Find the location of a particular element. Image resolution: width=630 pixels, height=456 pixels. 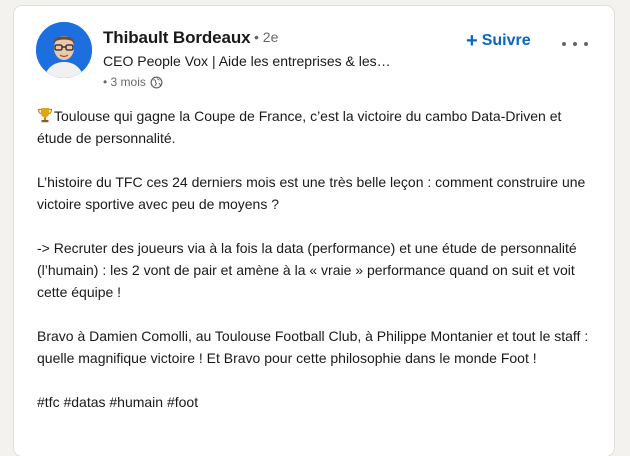

follow-label: Suivre is located at coordinates (506, 40).